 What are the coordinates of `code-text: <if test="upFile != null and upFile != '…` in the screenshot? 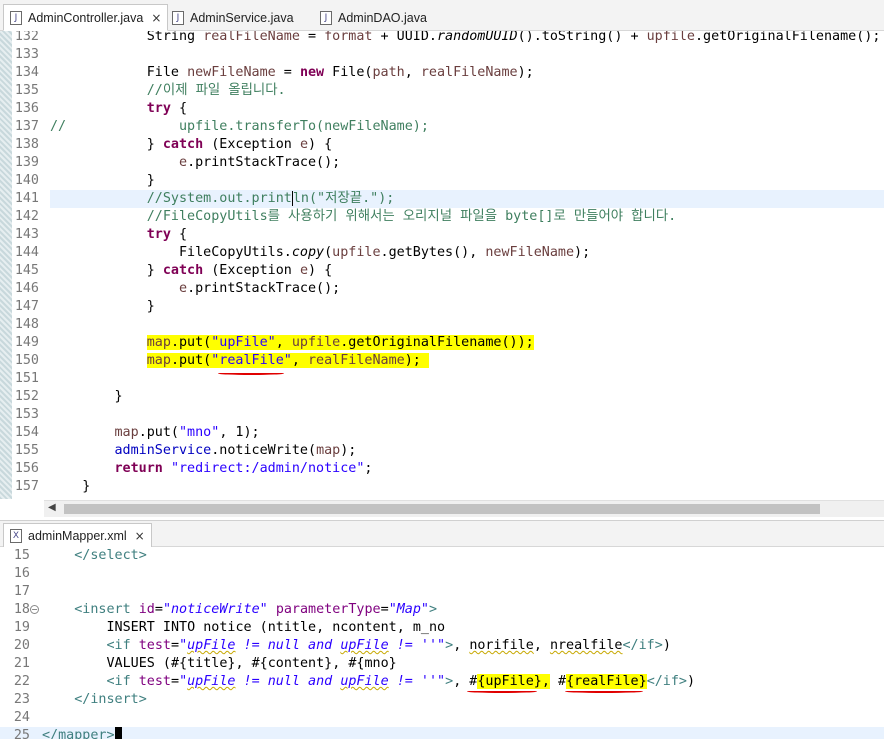 It's located at (401, 681).